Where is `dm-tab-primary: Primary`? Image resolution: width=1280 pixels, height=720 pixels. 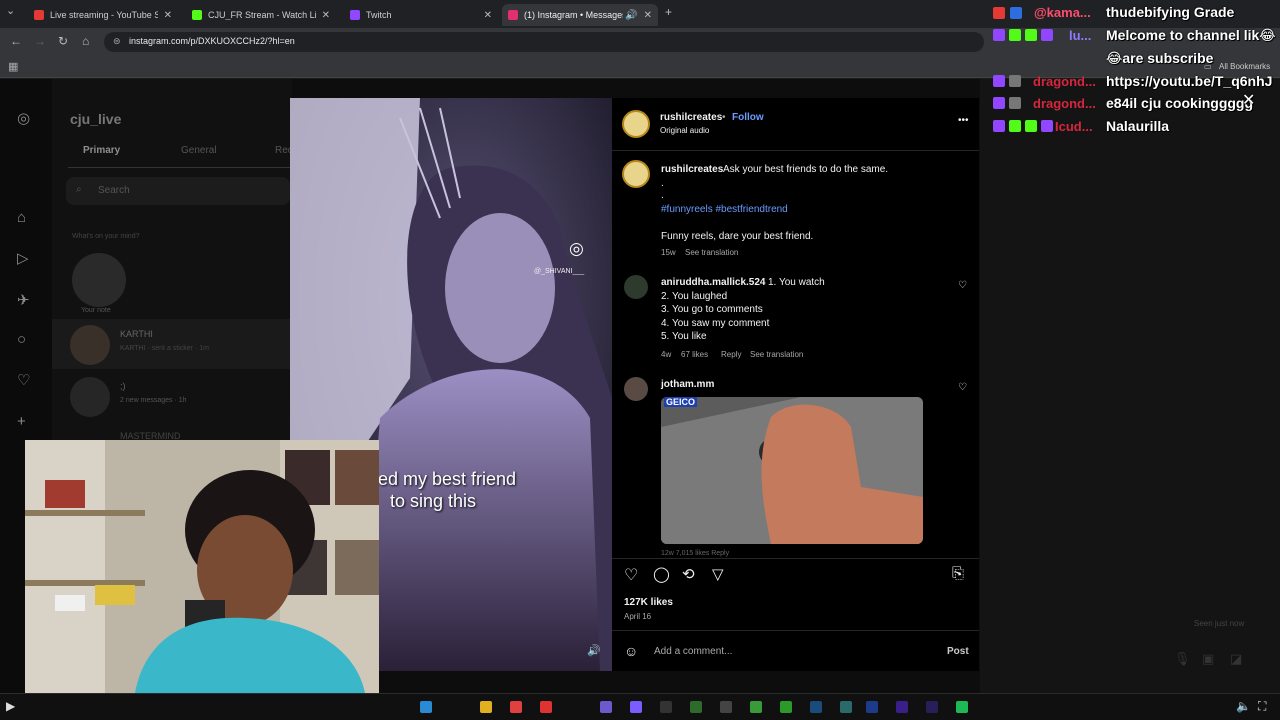 dm-tab-primary: Primary is located at coordinates (101, 150).